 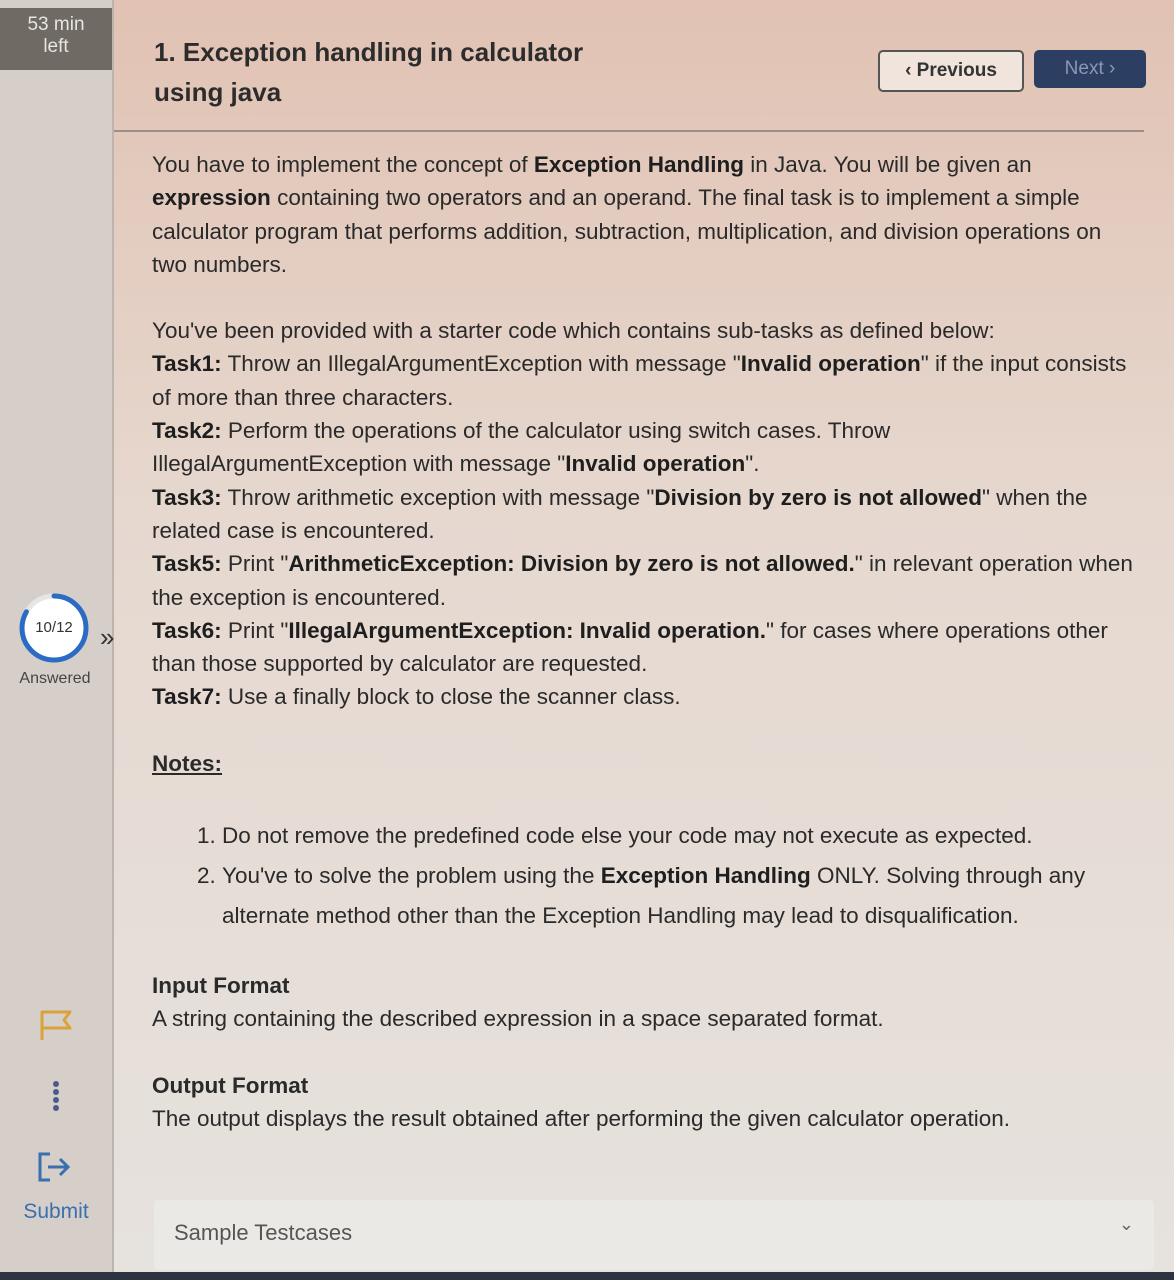 I want to click on sample-testcases-accordion: Sample Testcases ⌄, so click(x=654, y=1235).